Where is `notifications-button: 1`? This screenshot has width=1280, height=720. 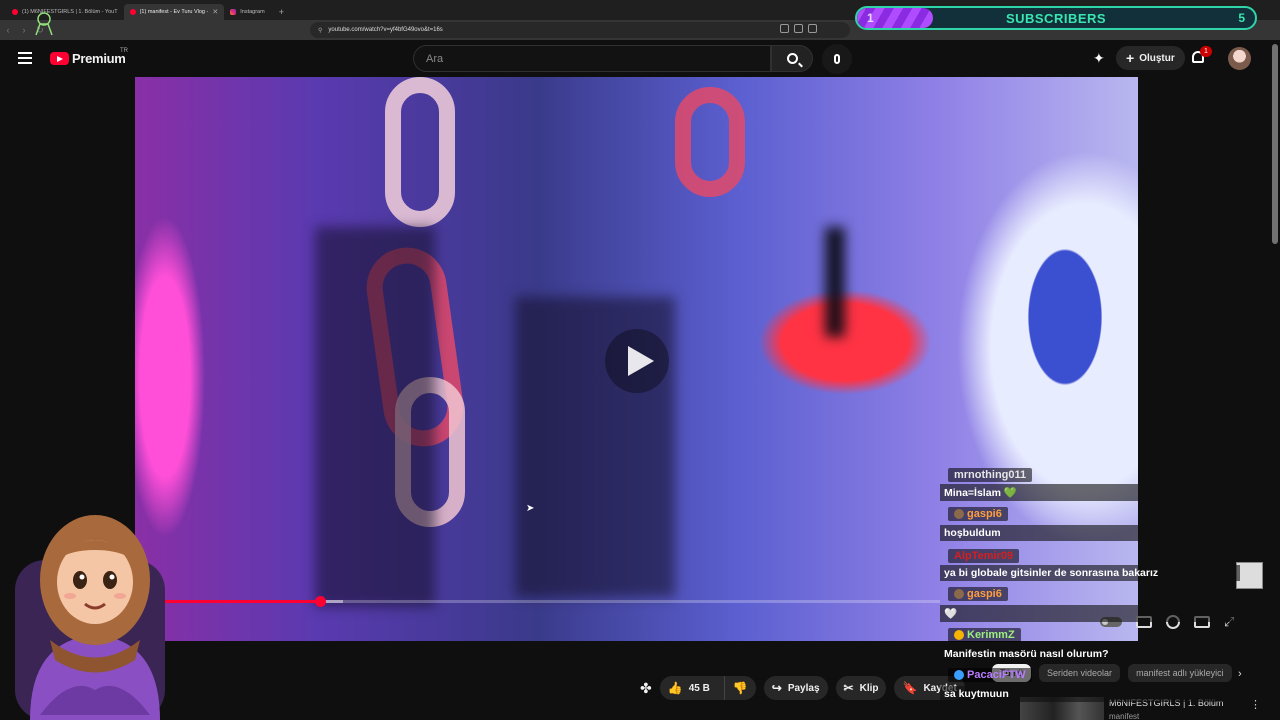 notifications-button: 1 is located at coordinates (1202, 55).